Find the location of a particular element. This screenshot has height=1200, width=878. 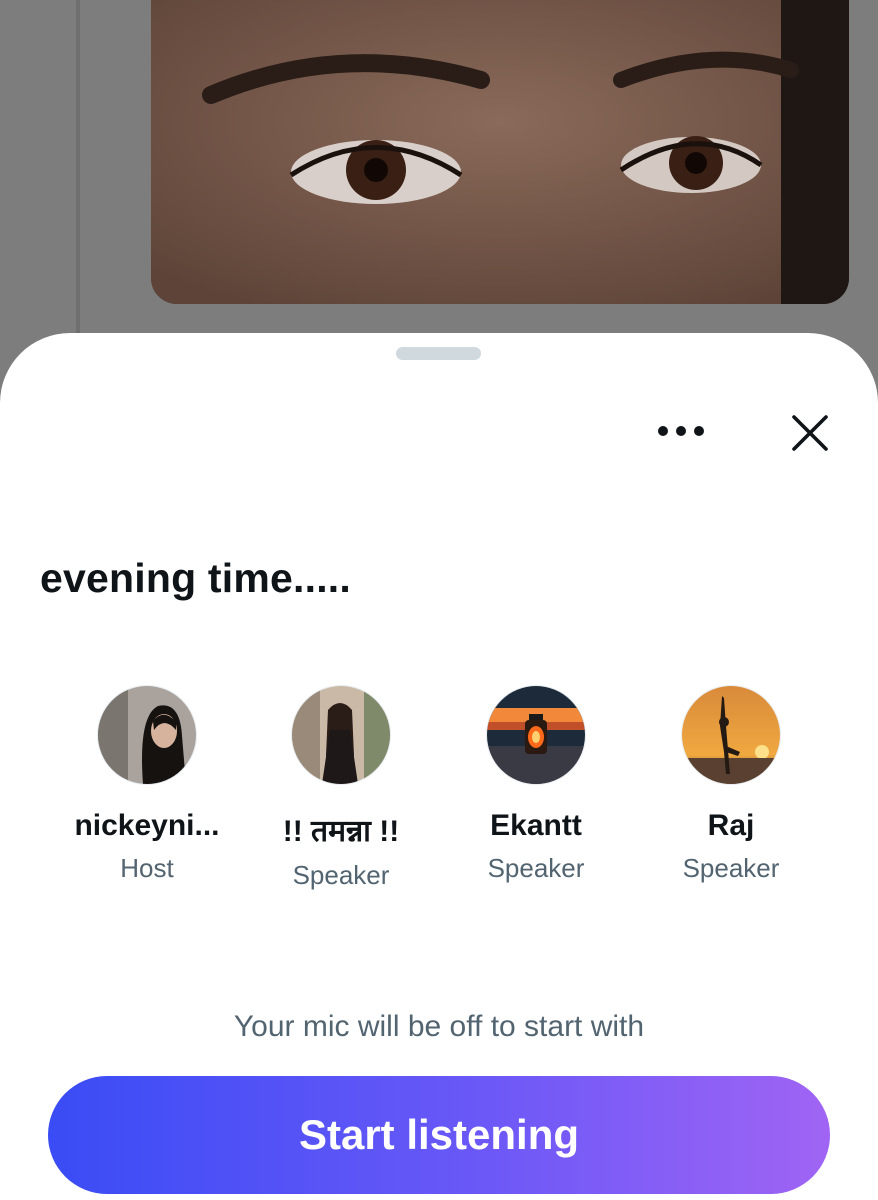

close-icon is located at coordinates (810, 433).